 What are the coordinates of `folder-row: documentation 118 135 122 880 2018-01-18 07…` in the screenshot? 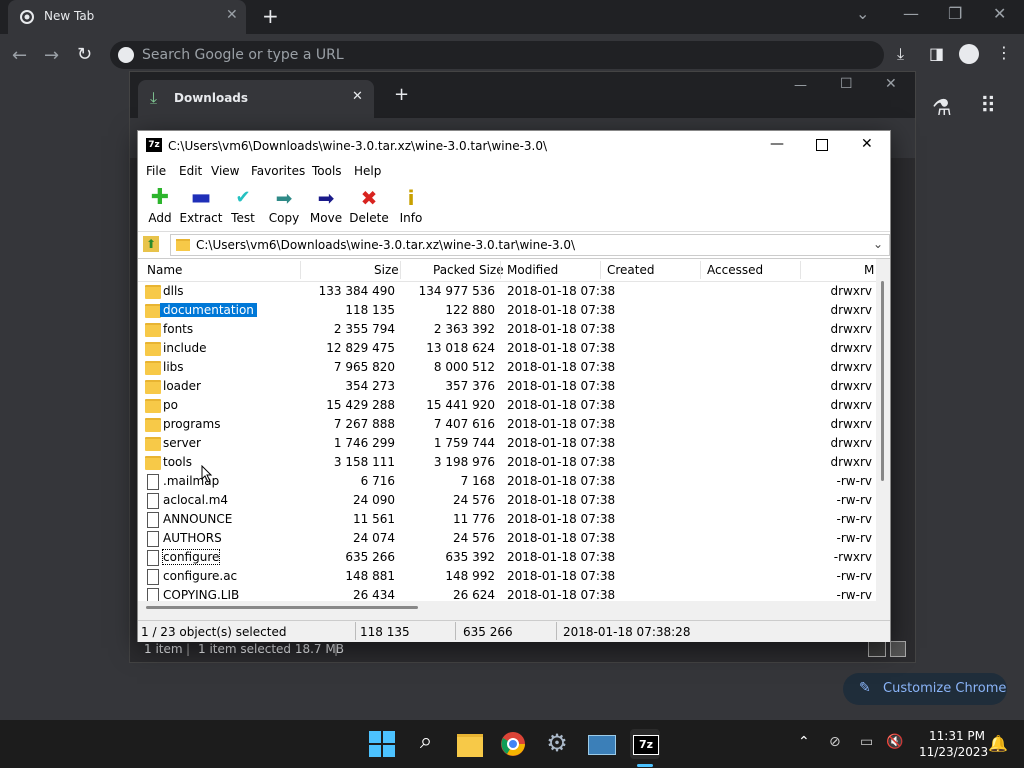 It's located at (507, 310).